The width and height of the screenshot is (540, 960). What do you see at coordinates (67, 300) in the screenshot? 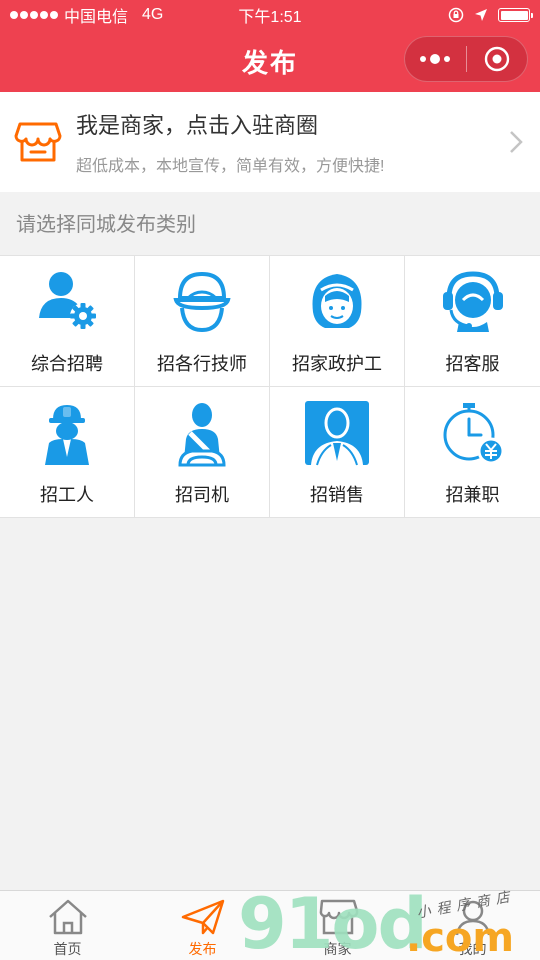
I see `recruit-gear-icon` at bounding box center [67, 300].